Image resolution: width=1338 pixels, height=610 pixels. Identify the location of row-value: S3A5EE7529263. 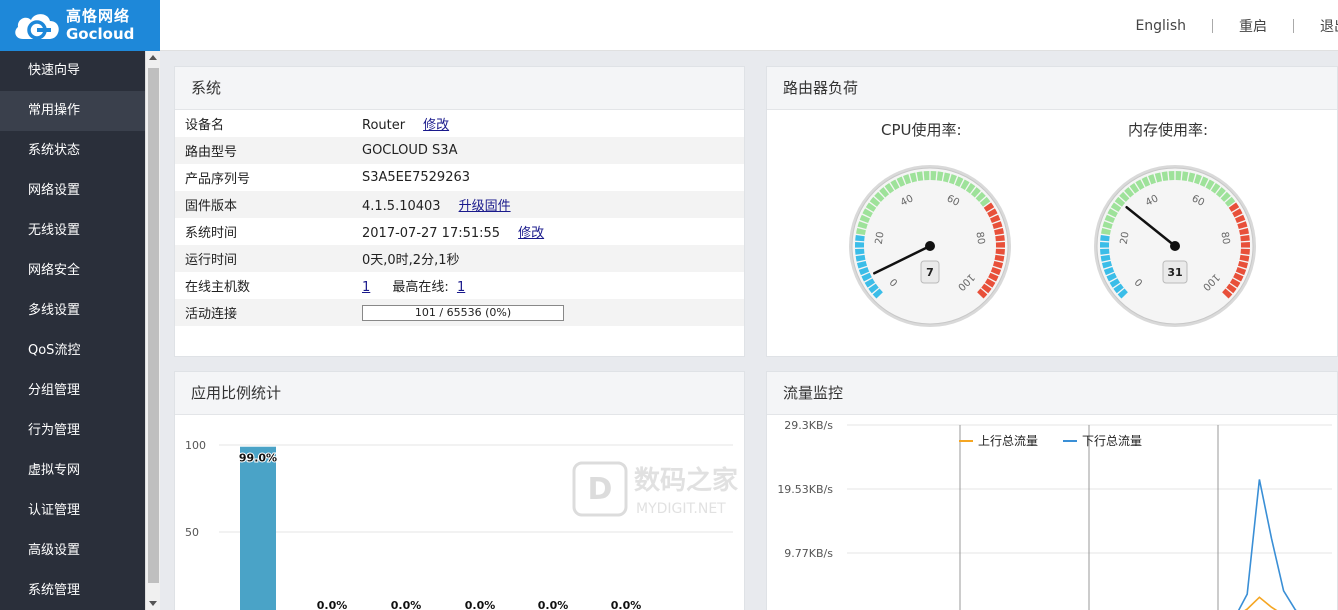
(416, 177).